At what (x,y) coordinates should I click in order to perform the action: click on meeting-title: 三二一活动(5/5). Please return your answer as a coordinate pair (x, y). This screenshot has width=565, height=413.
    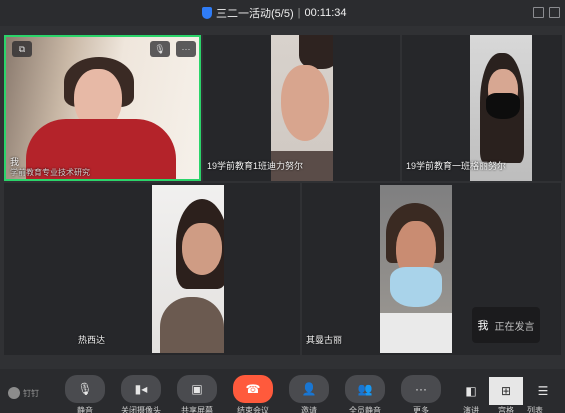
    Looking at the image, I should click on (255, 14).